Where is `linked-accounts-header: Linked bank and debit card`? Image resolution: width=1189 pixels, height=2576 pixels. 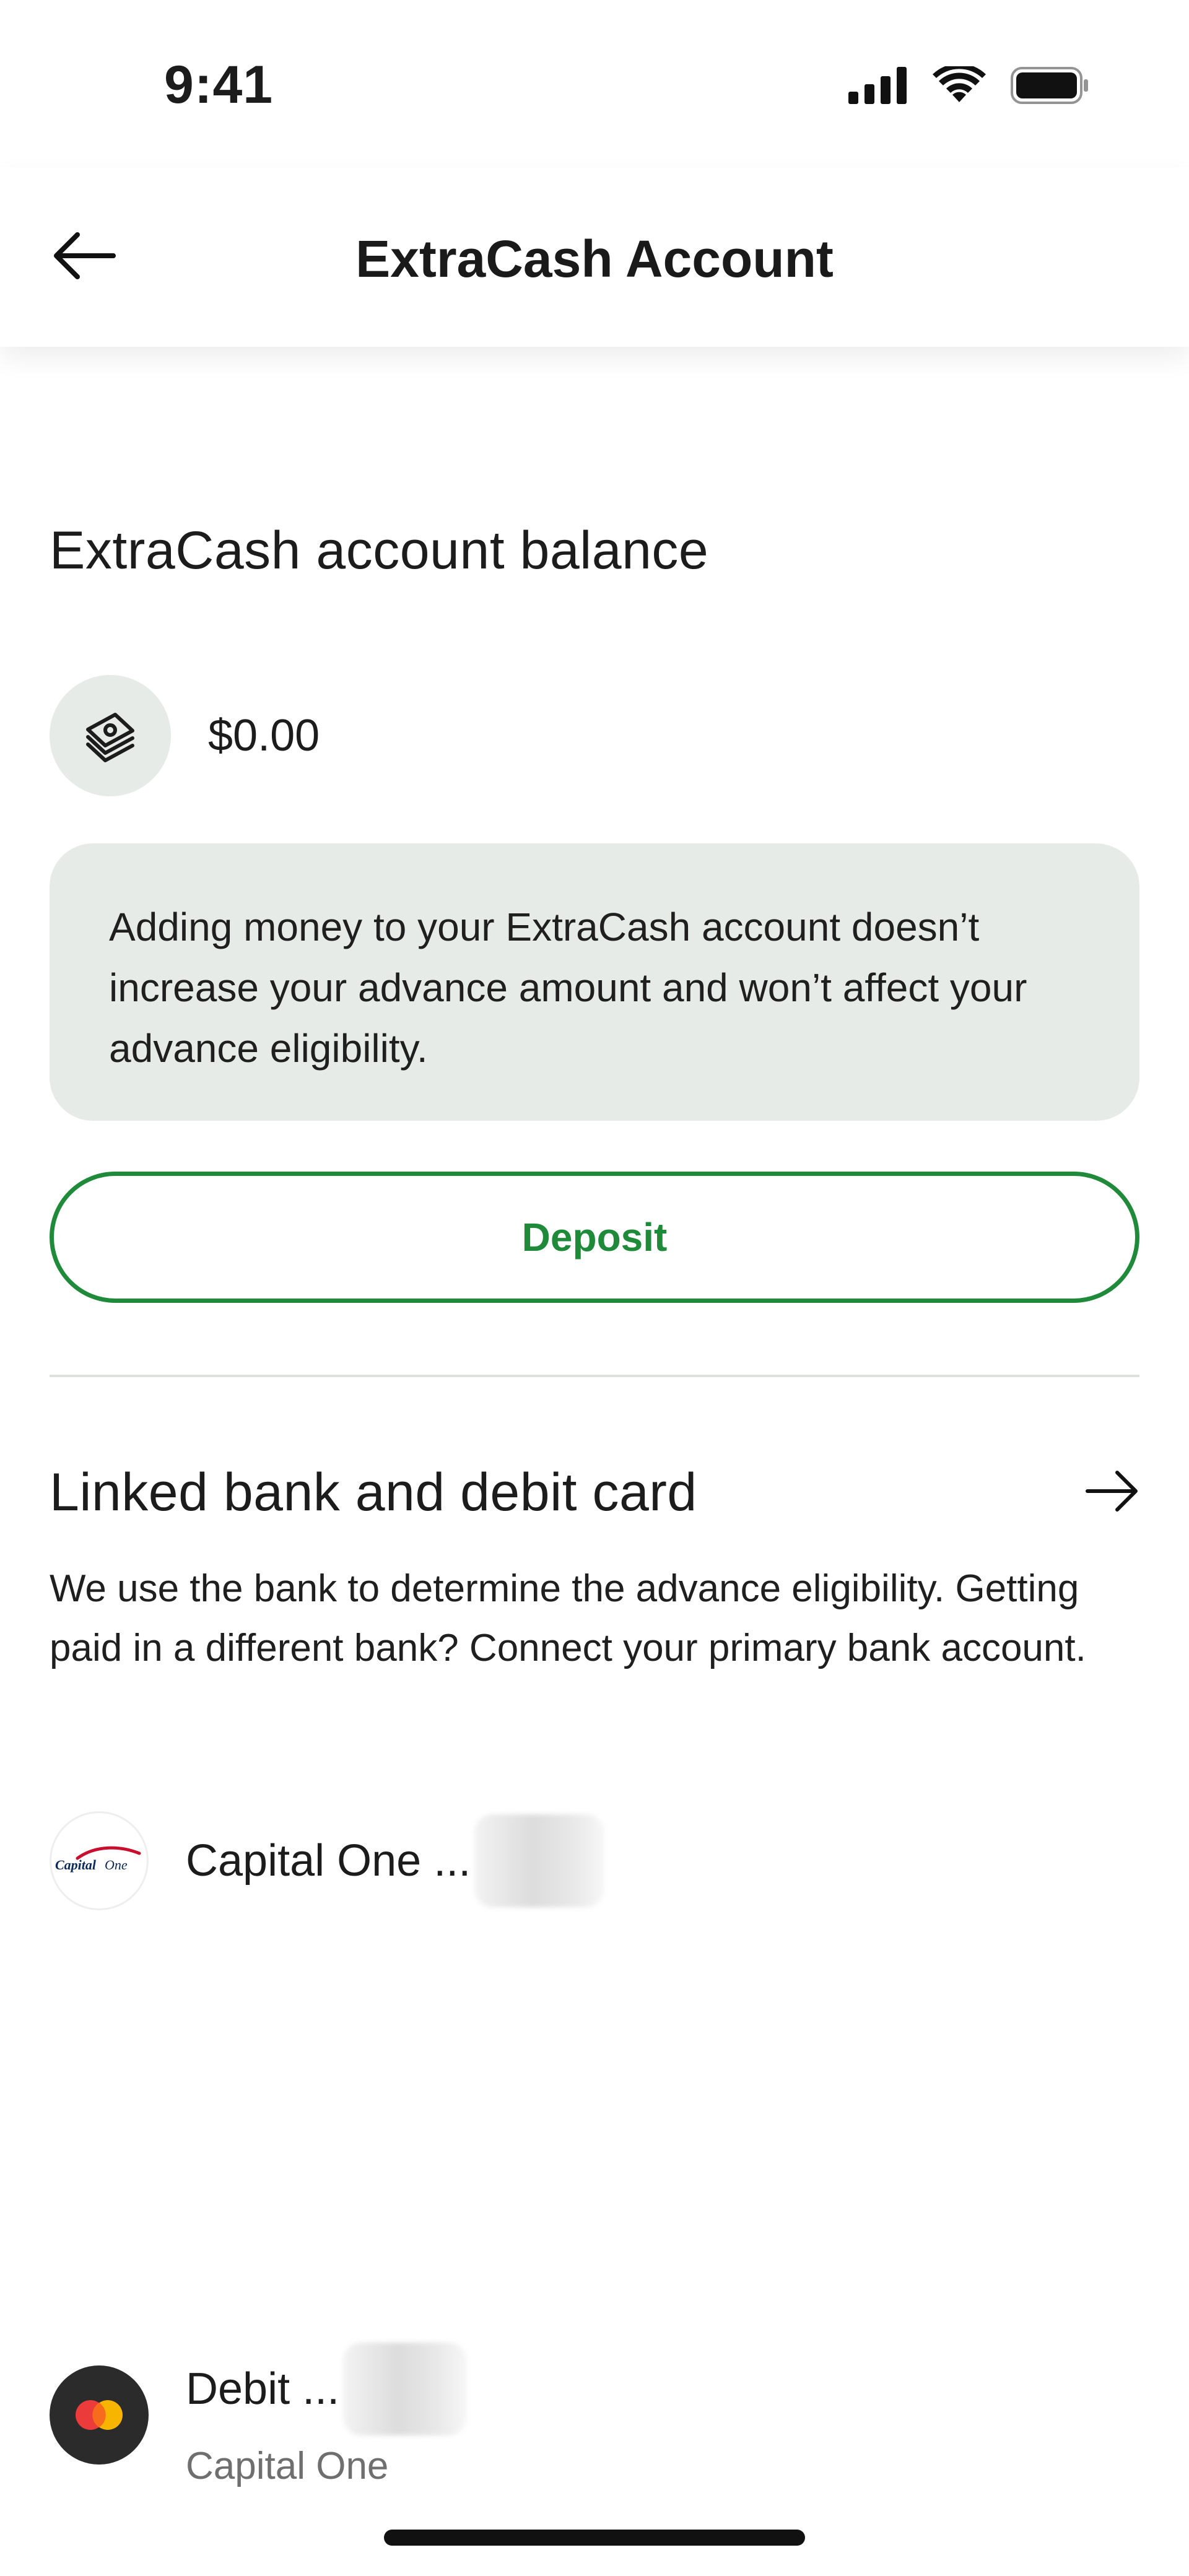
linked-accounts-header: Linked bank and debit card is located at coordinates (594, 1492).